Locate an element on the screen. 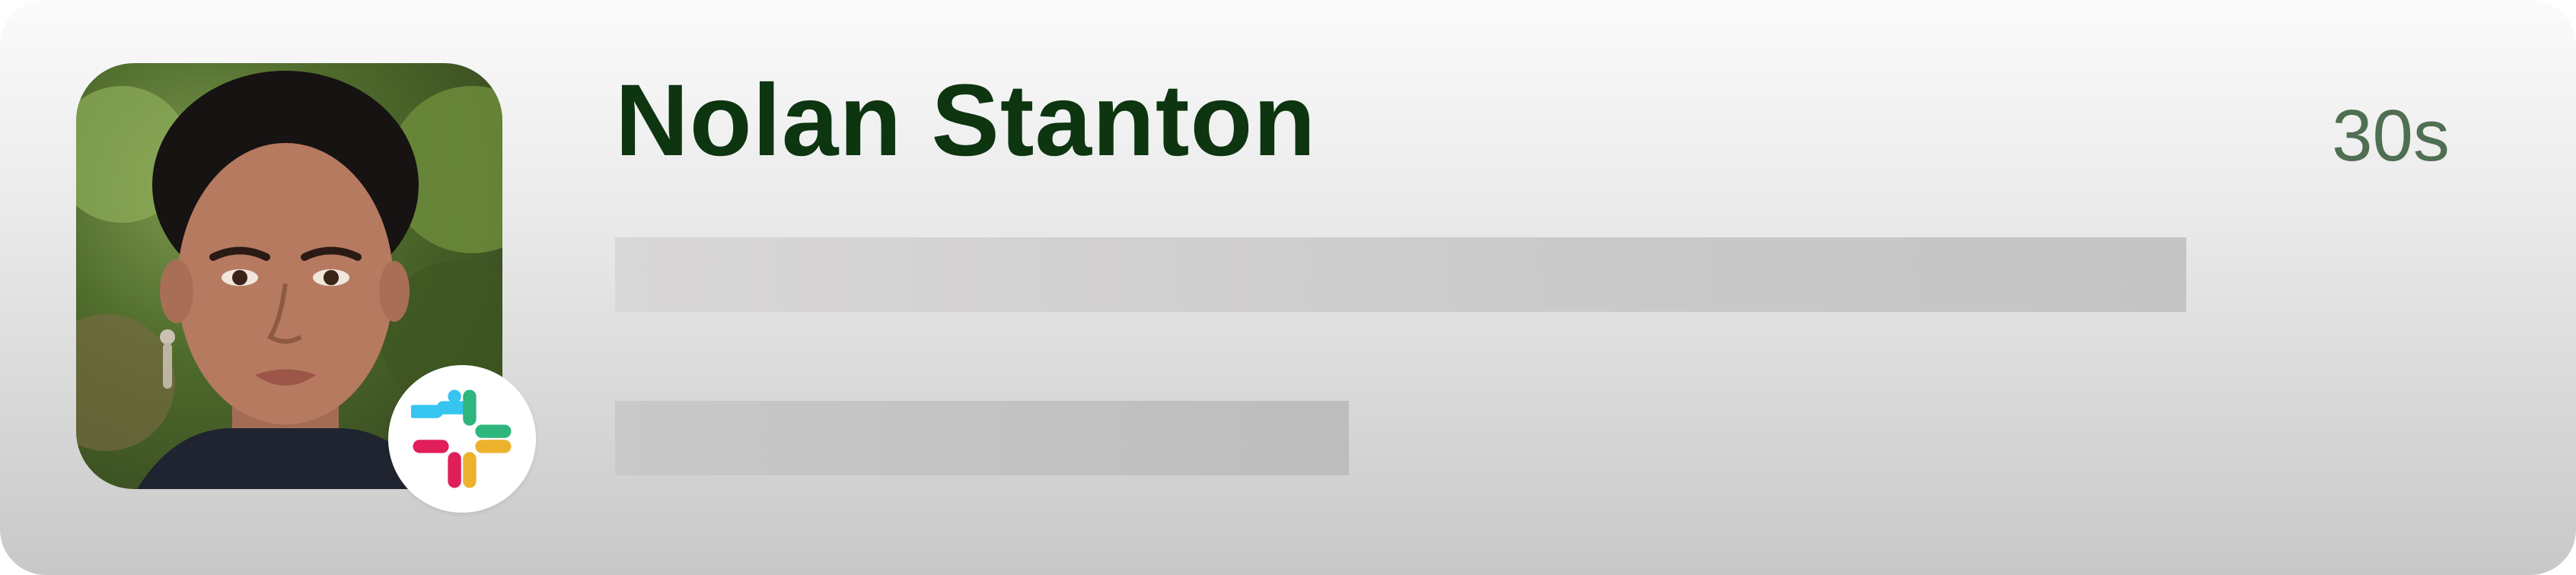 This screenshot has width=2576, height=575. sender-name: Nolan Stanton is located at coordinates (966, 120).